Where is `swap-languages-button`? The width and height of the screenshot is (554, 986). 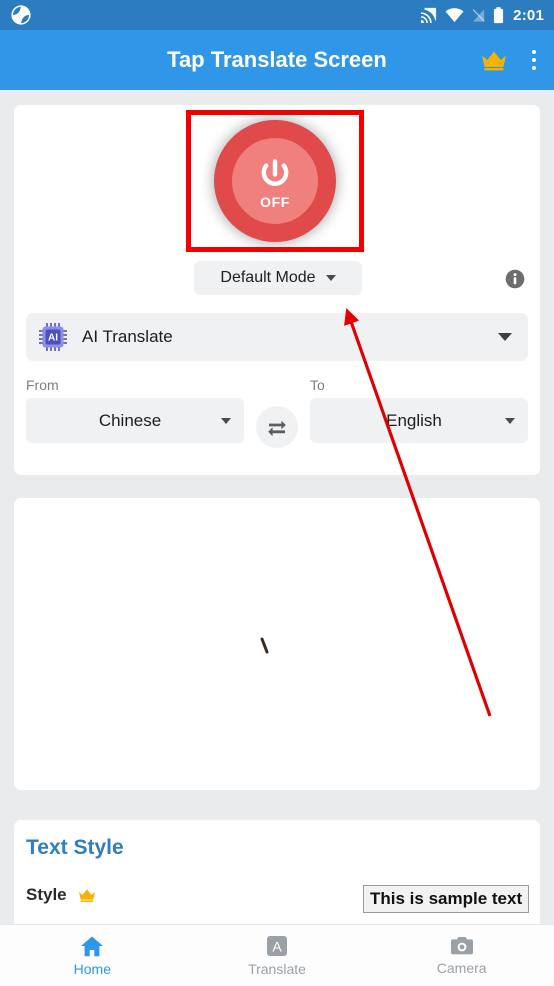
swap-languages-button is located at coordinates (277, 427).